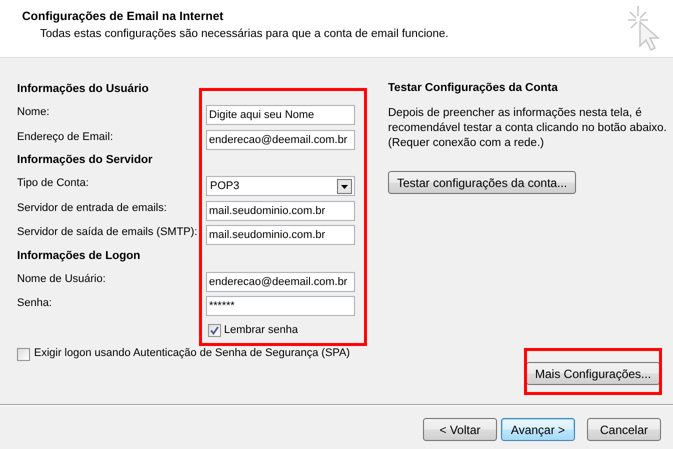 This screenshot has height=449, width=673. What do you see at coordinates (53, 183) in the screenshot?
I see `field-label: Tipo de Conta:` at bounding box center [53, 183].